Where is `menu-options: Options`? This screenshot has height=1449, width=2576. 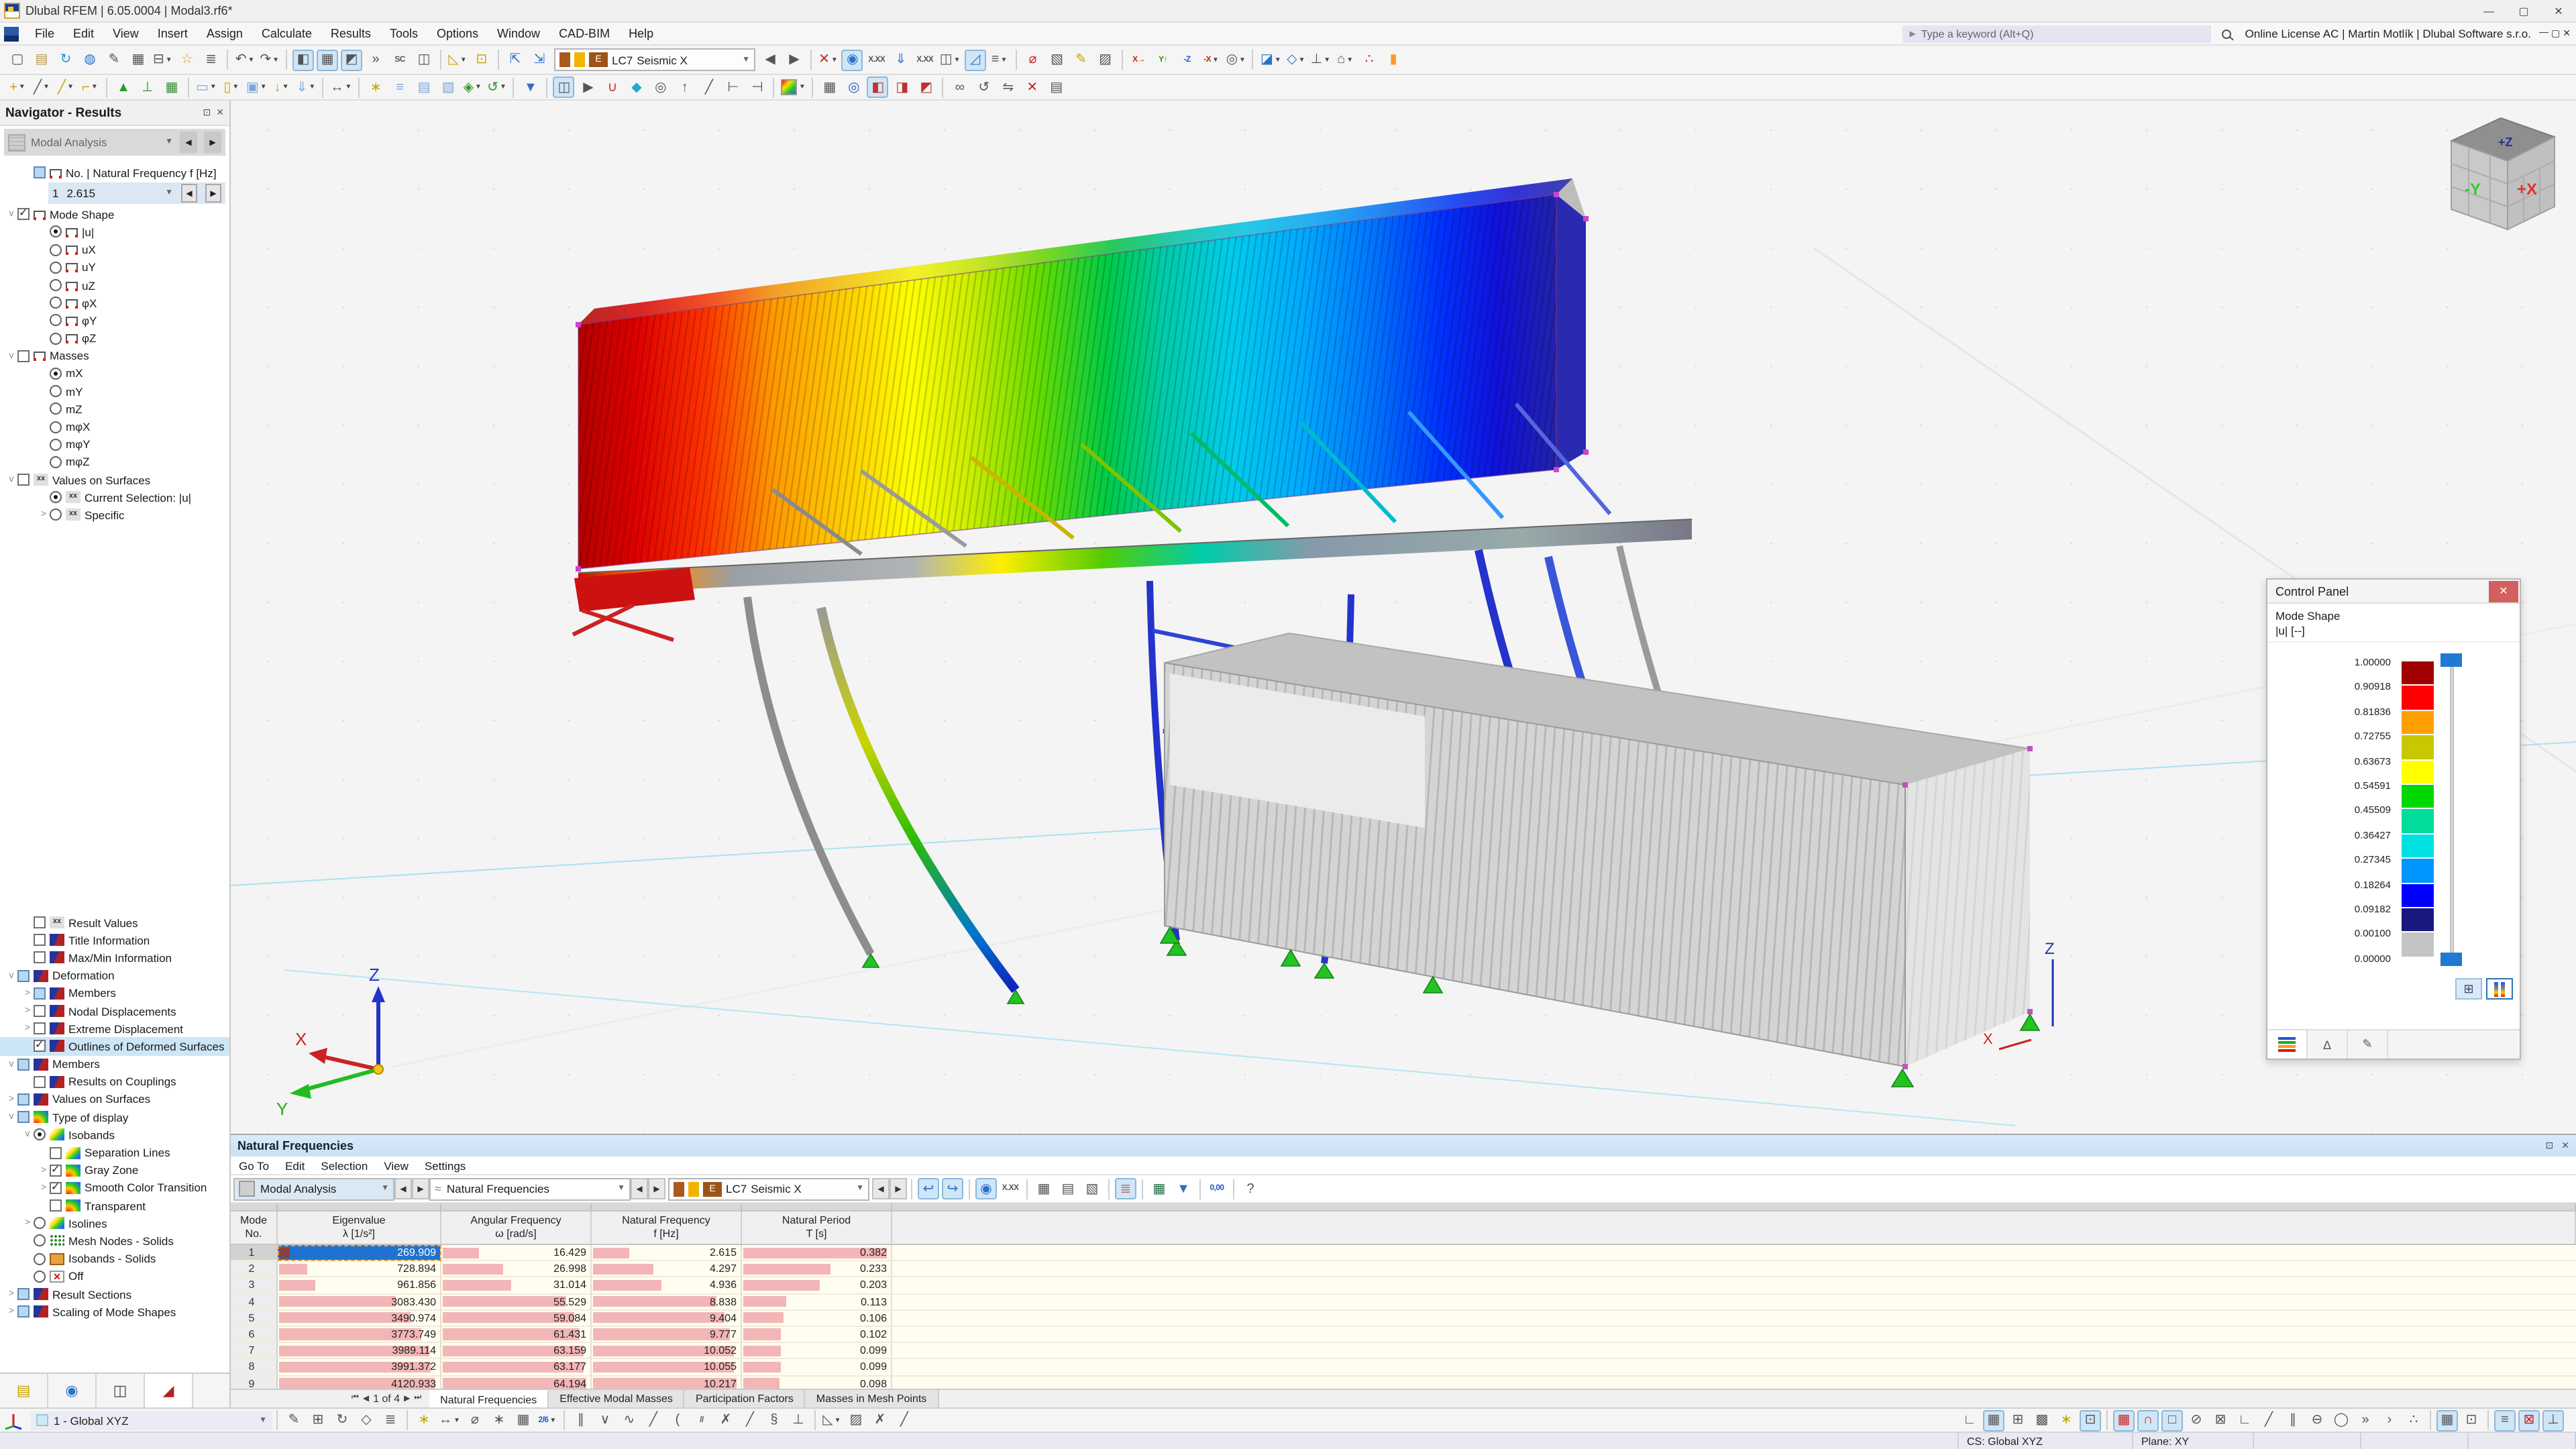
menu-options: Options is located at coordinates (457, 33).